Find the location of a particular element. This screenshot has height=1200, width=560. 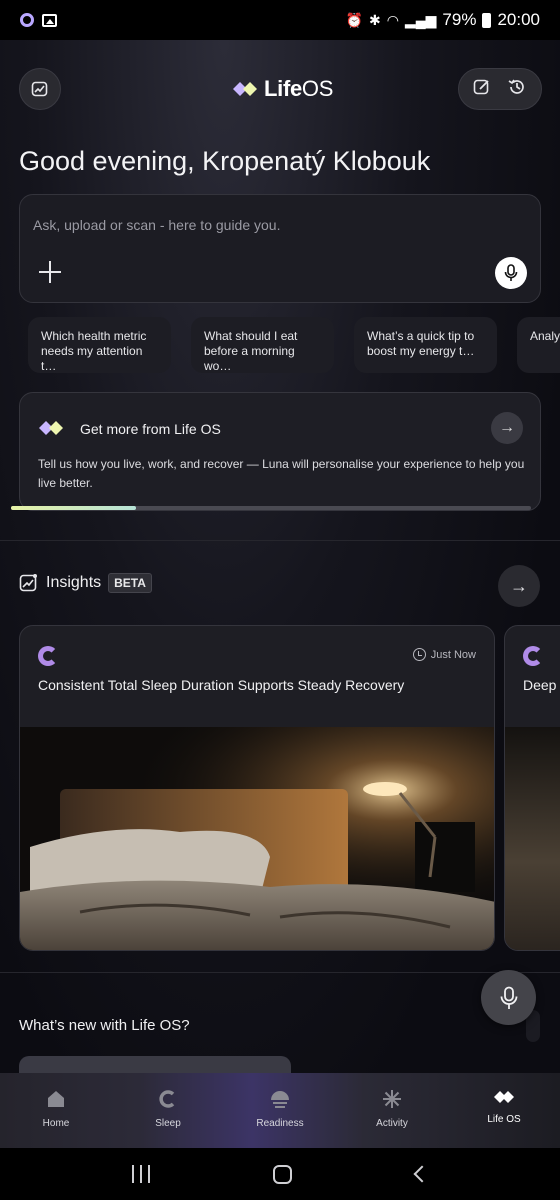

chart-sparkle-icon is located at coordinates (39, 89).